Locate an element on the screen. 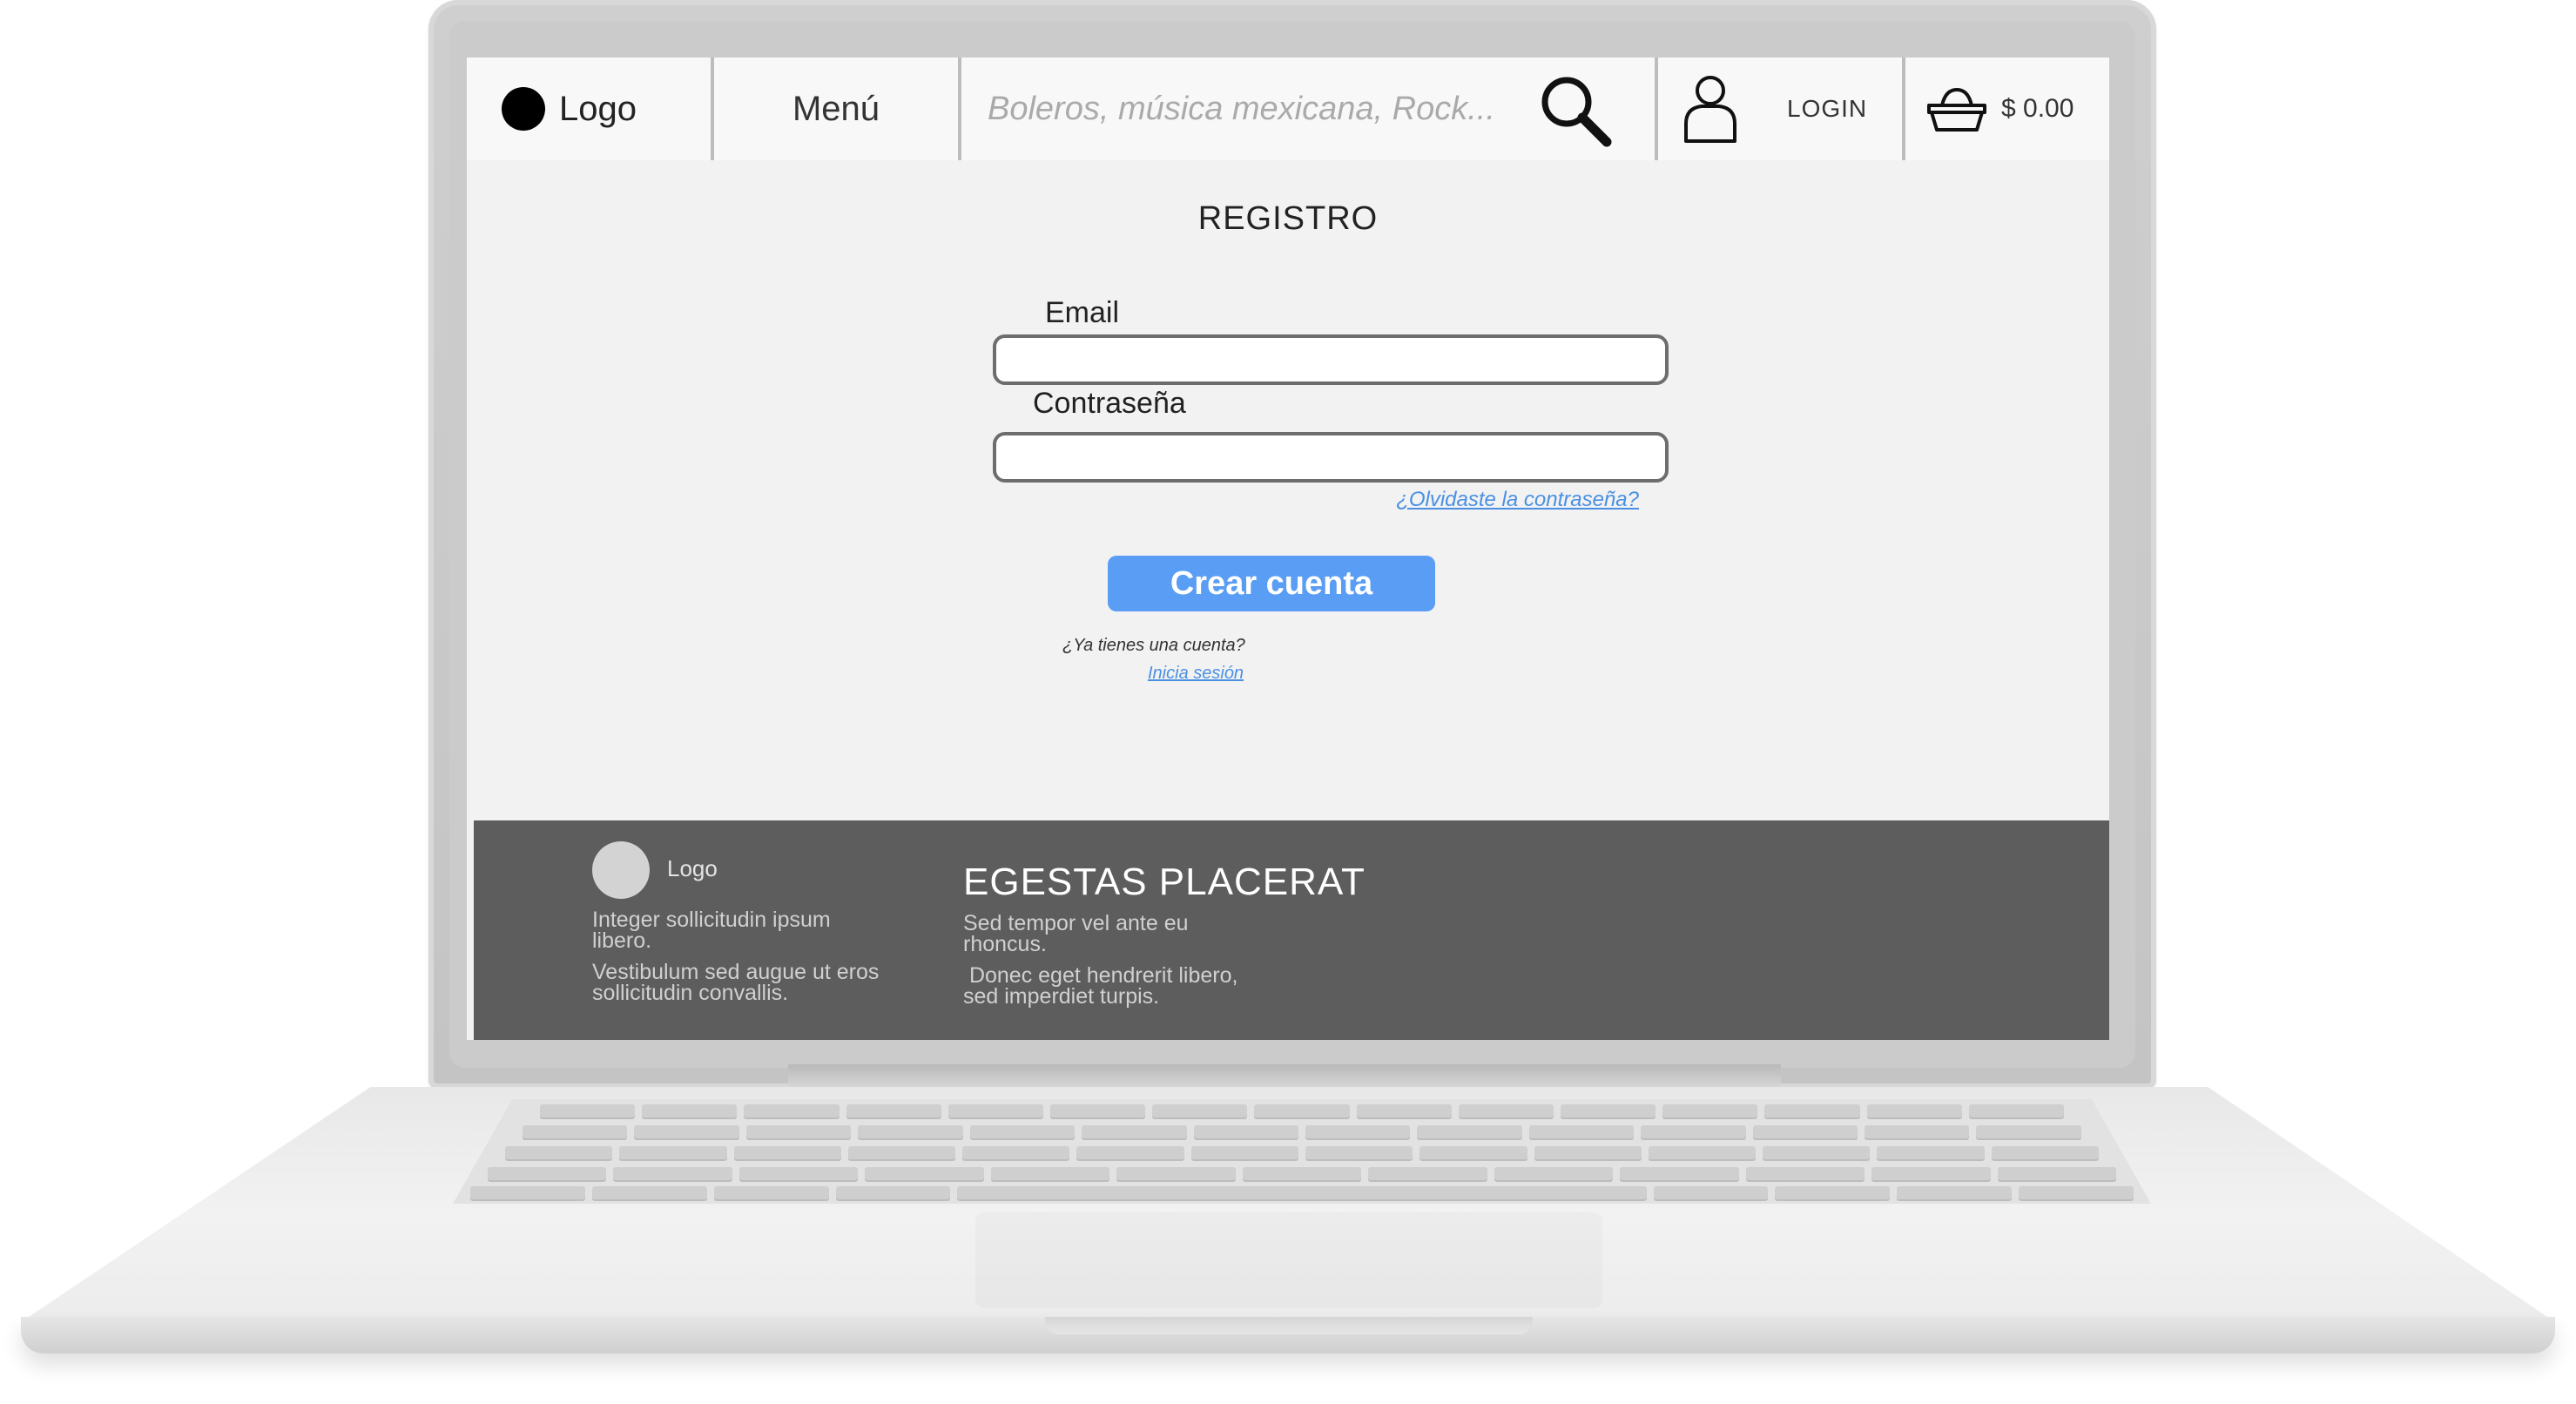 The width and height of the screenshot is (2576, 1404). email-label: Email is located at coordinates (1083, 312).